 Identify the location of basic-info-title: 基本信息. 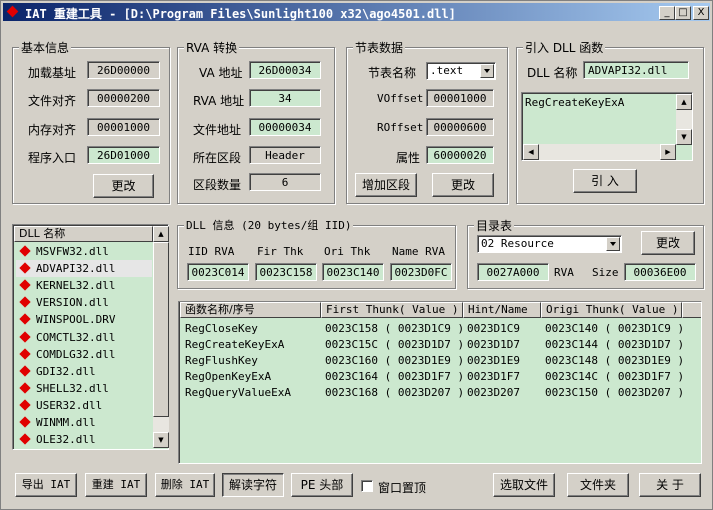
(45, 47).